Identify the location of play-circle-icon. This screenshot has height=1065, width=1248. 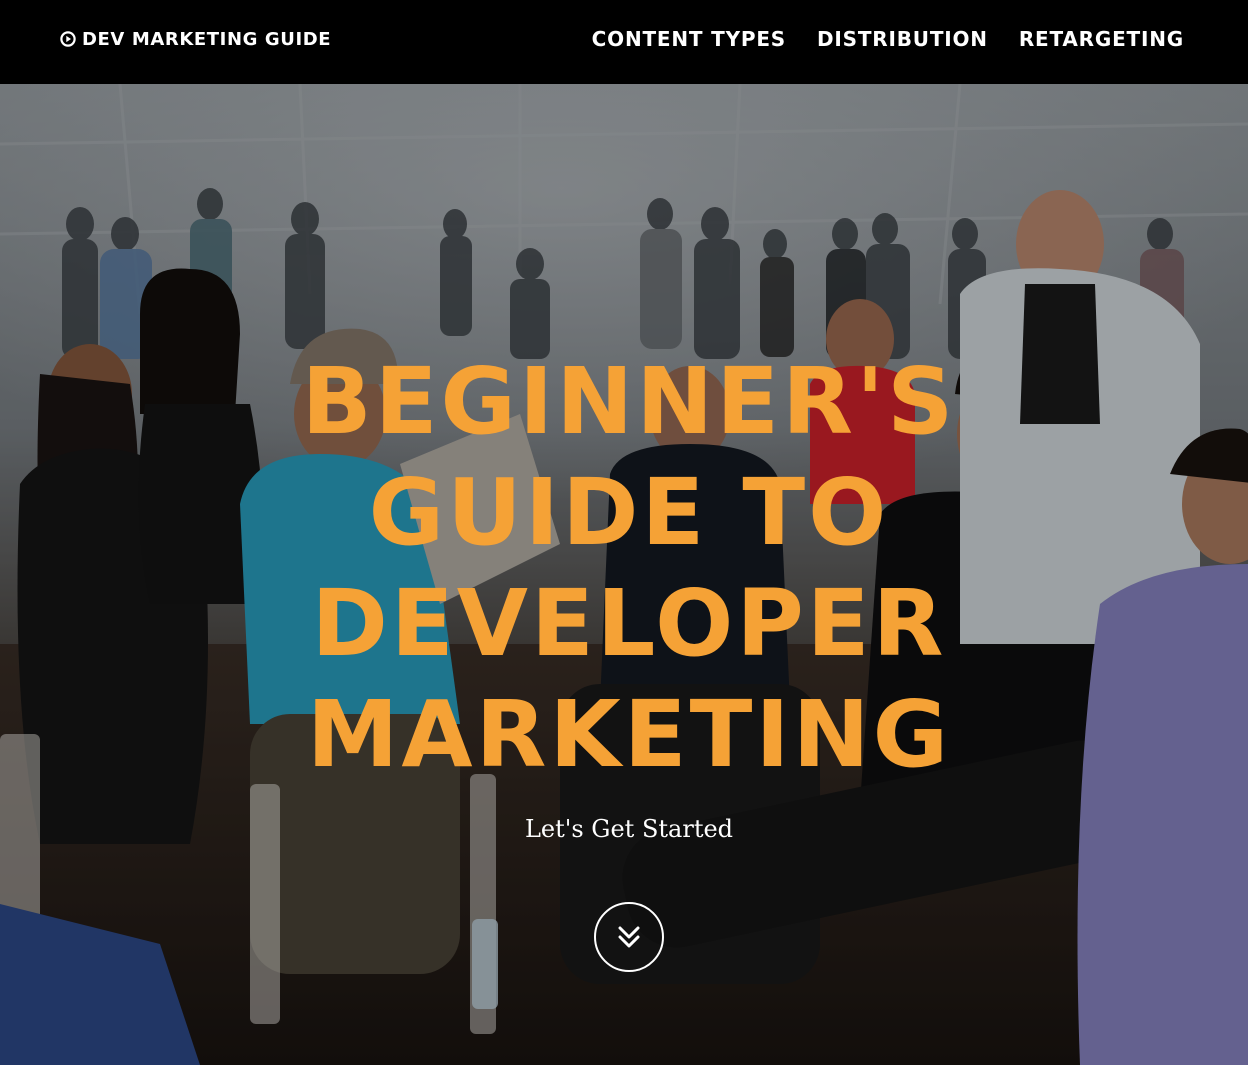
(68, 39).